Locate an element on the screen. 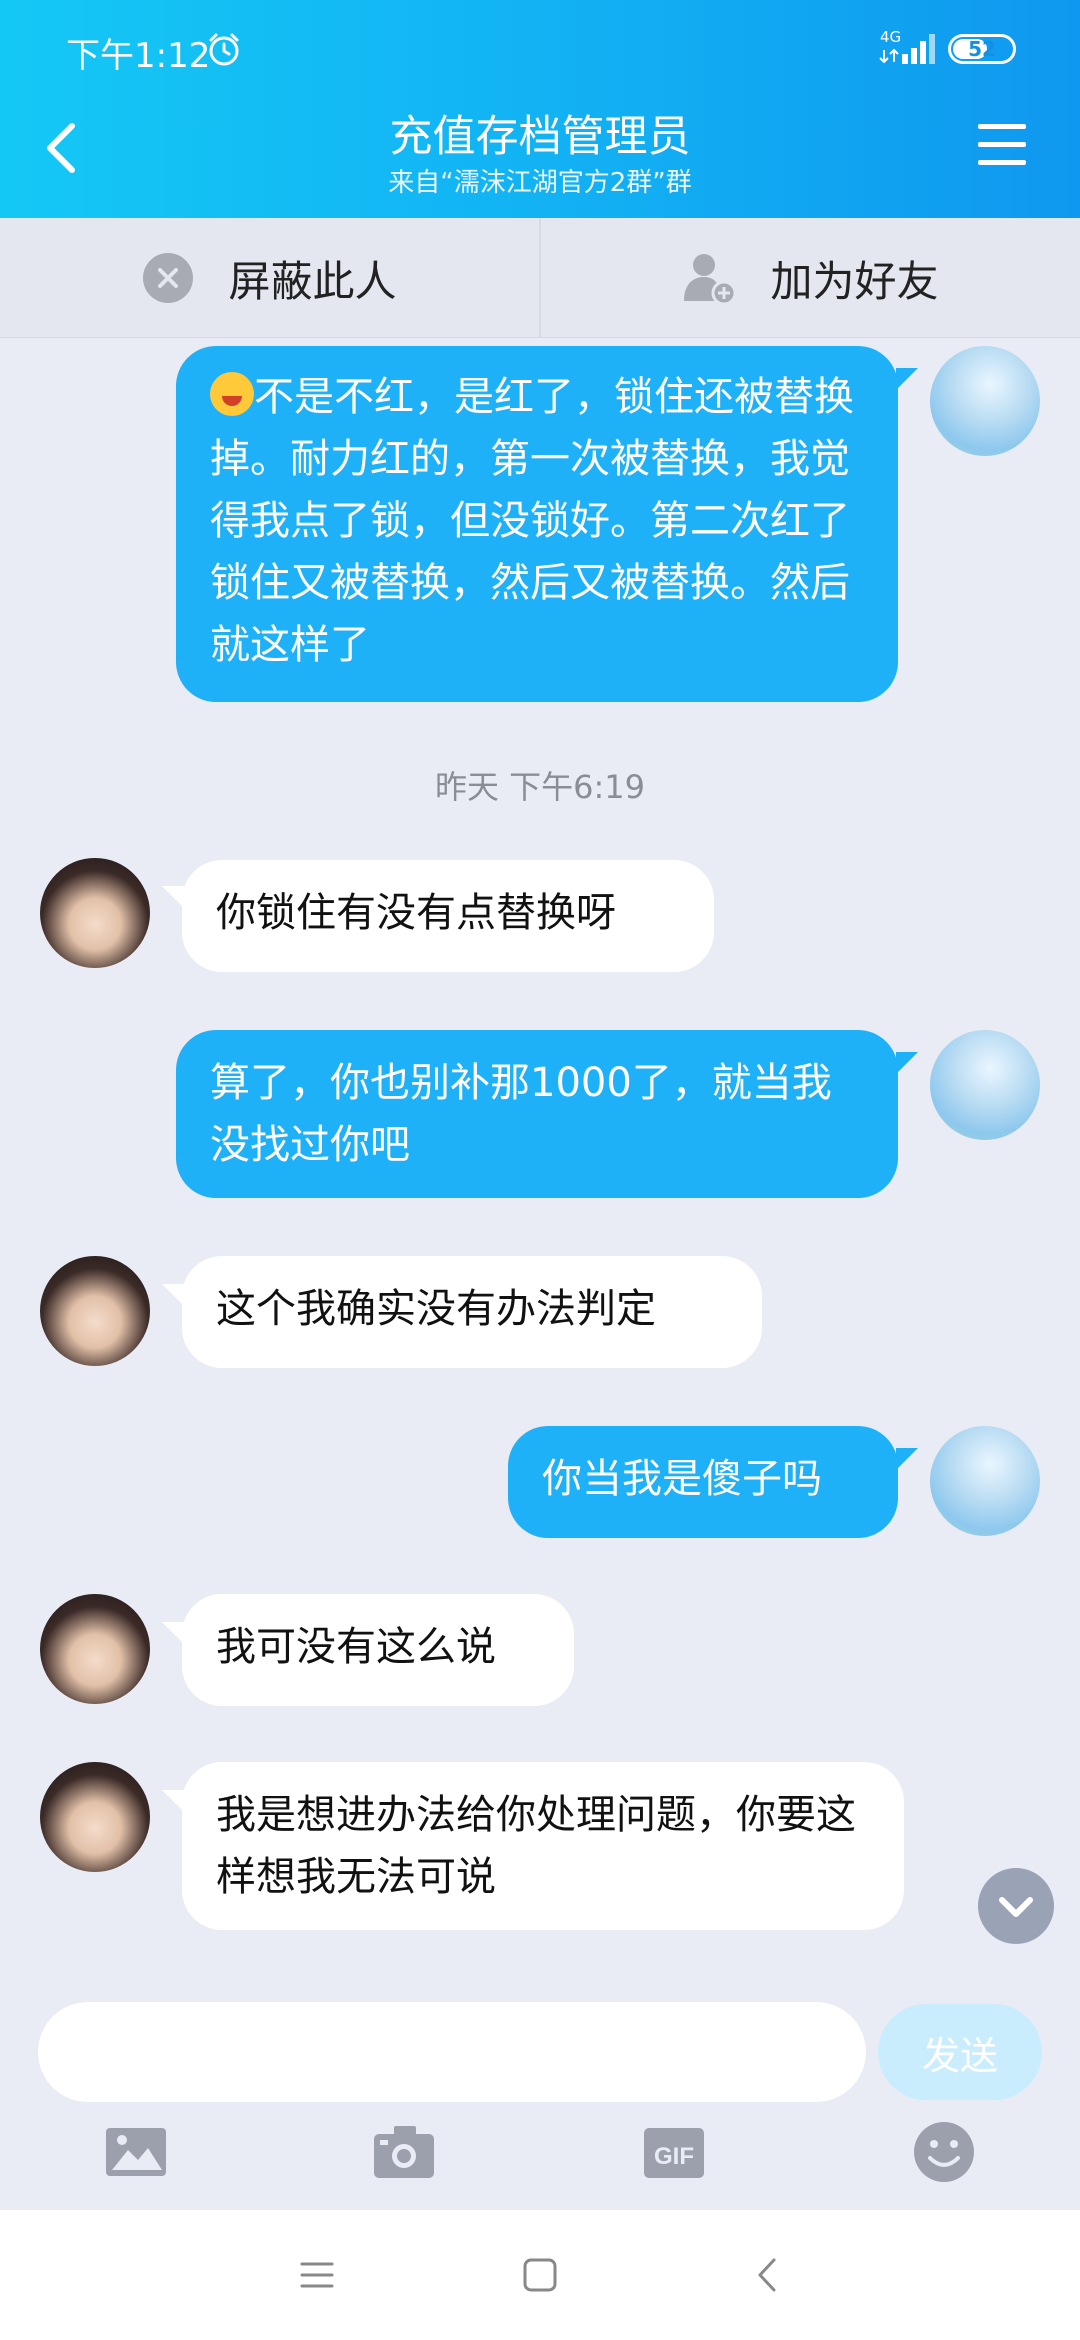 This screenshot has width=1080, height=2340. gif-icon: GIF is located at coordinates (674, 2152).